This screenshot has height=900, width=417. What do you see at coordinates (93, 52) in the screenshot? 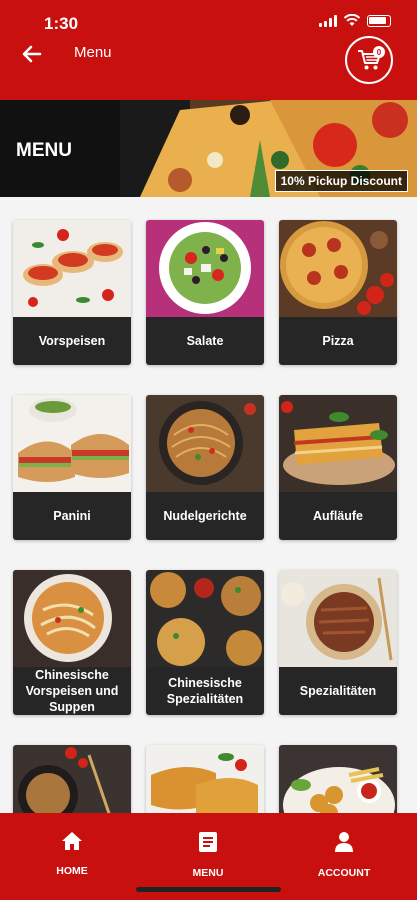
I see `page-title: Menu` at bounding box center [93, 52].